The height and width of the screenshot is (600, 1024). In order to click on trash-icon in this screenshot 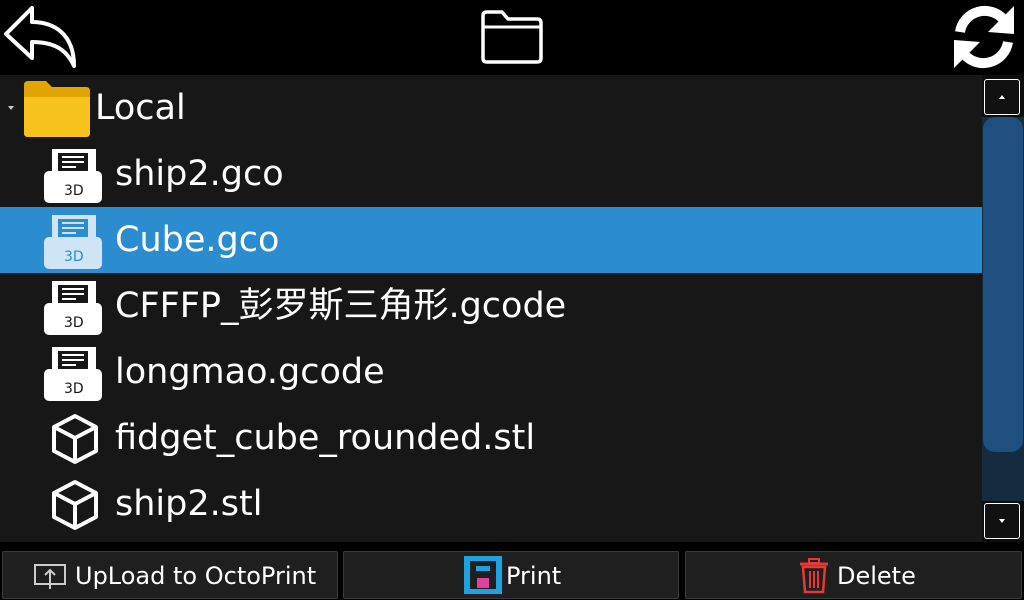, I will do `click(814, 576)`.